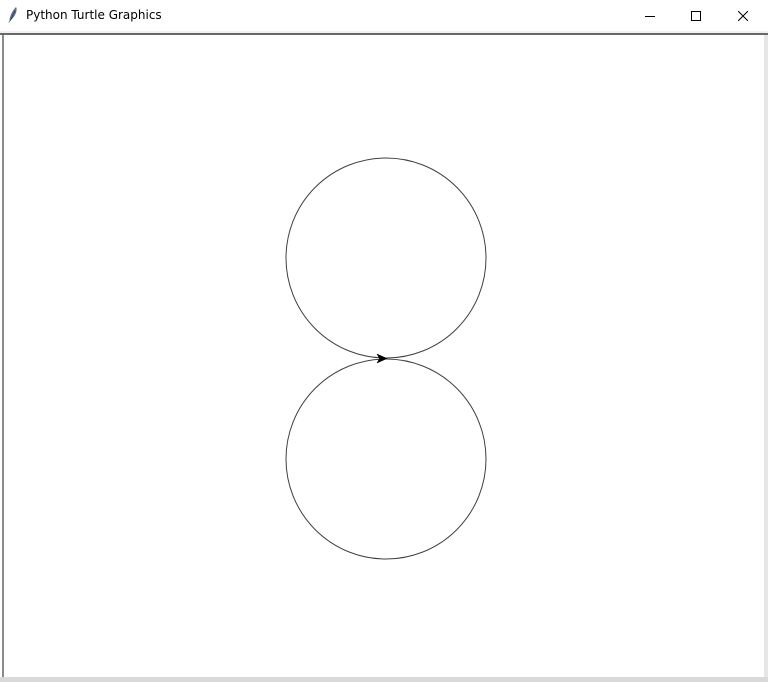 The height and width of the screenshot is (682, 768). Describe the element at coordinates (382, 358) in the screenshot. I see `turtle-arrow-icon` at that location.